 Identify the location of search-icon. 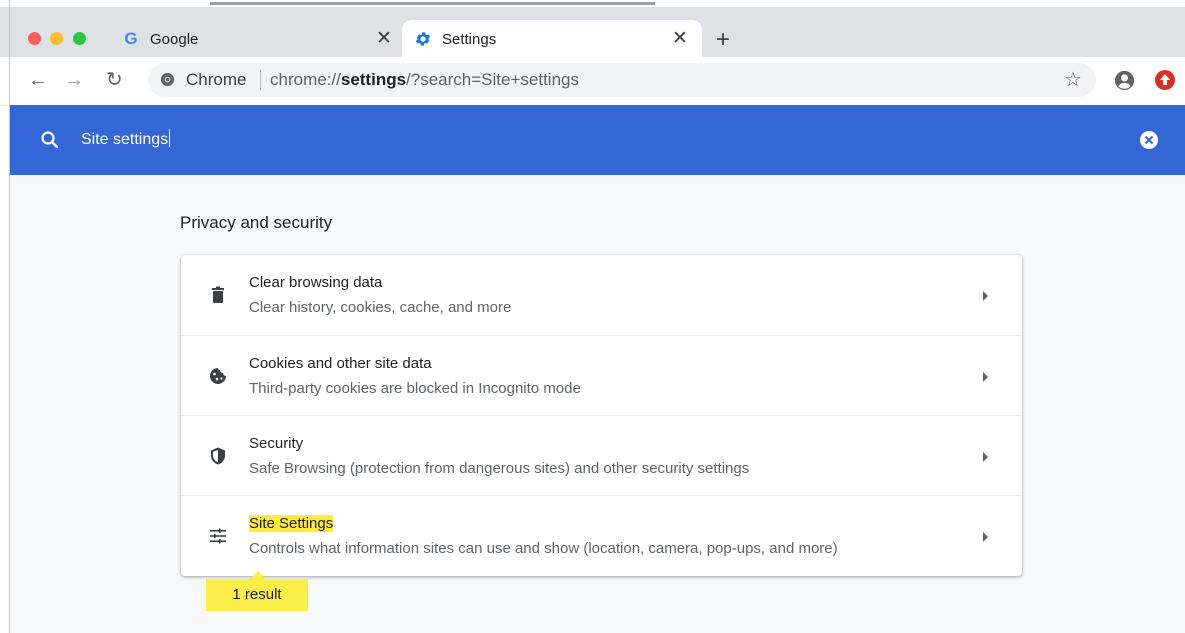
(50, 140).